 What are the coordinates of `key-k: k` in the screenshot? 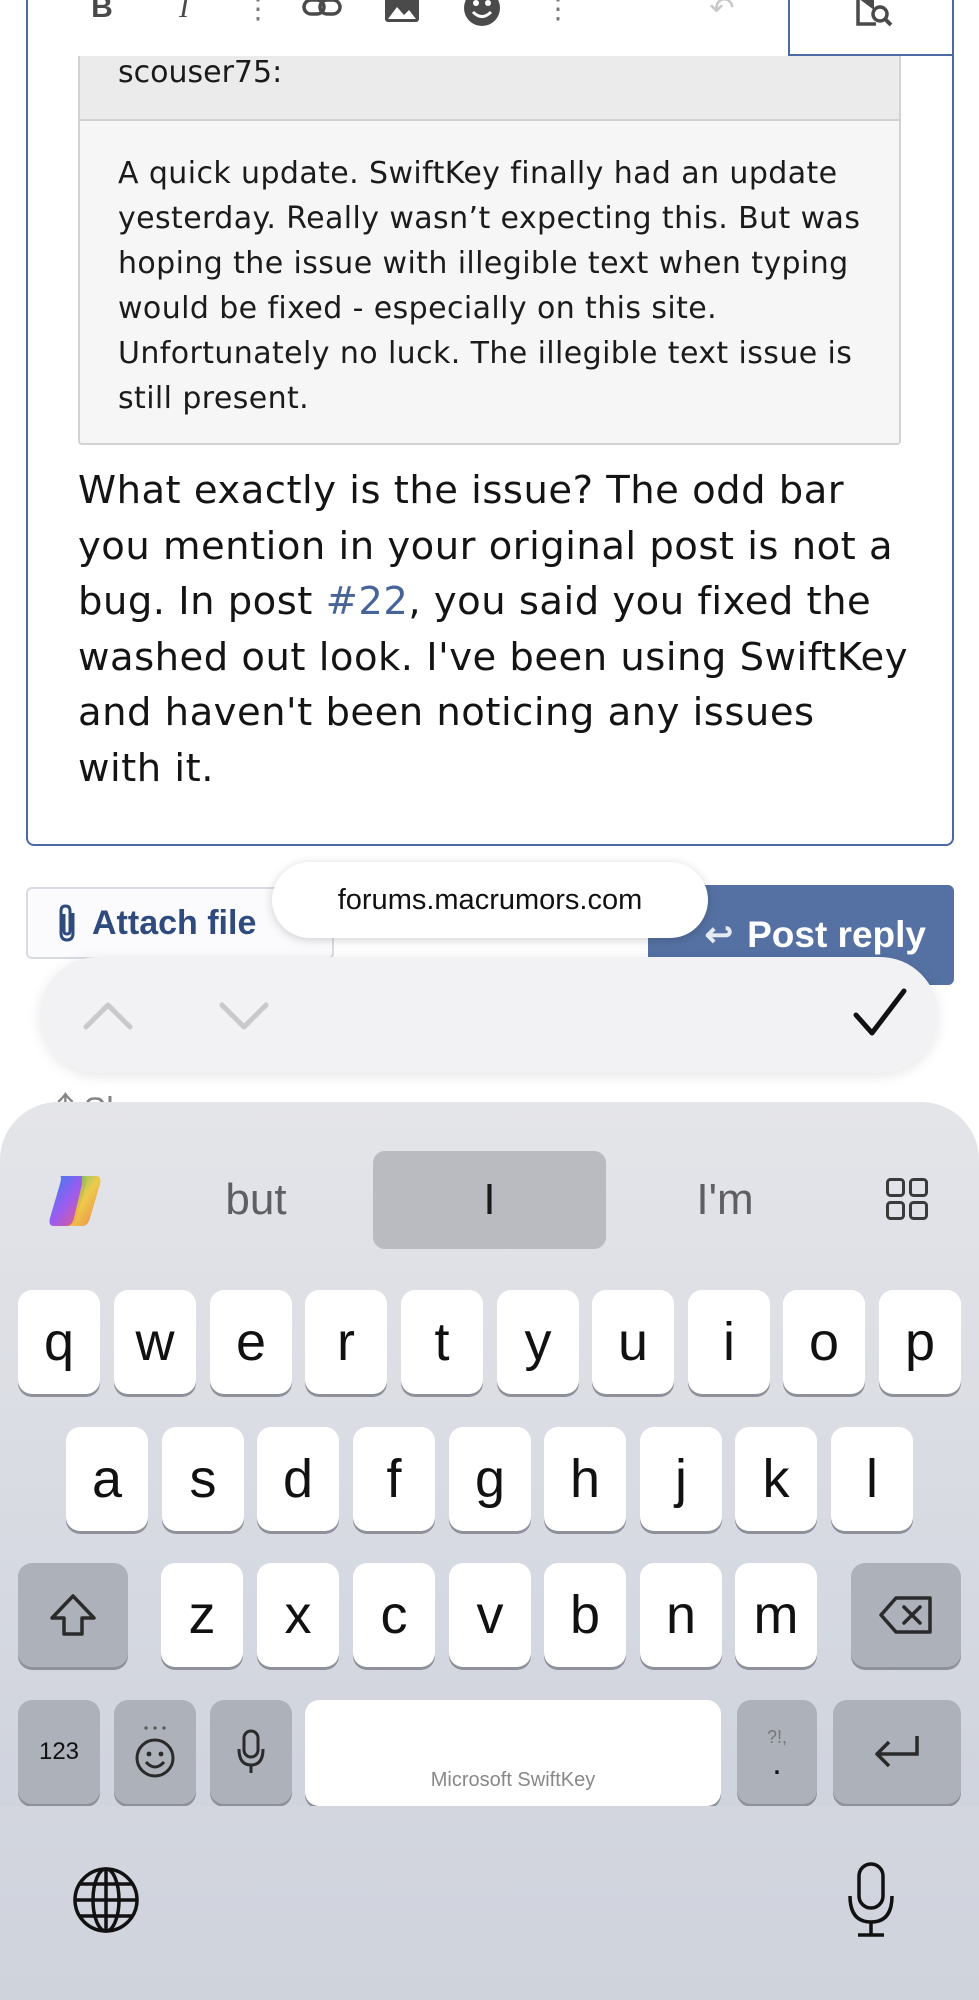 It's located at (776, 1479).